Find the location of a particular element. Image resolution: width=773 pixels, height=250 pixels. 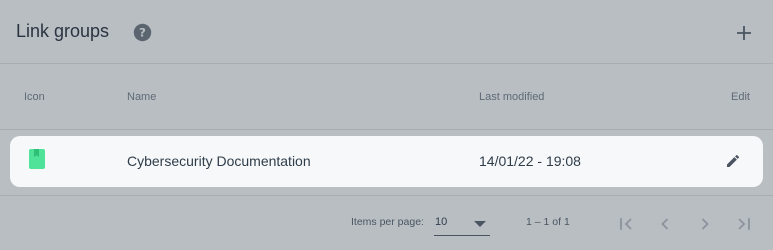

row-name: Cybersecurity Documentation is located at coordinates (219, 161).